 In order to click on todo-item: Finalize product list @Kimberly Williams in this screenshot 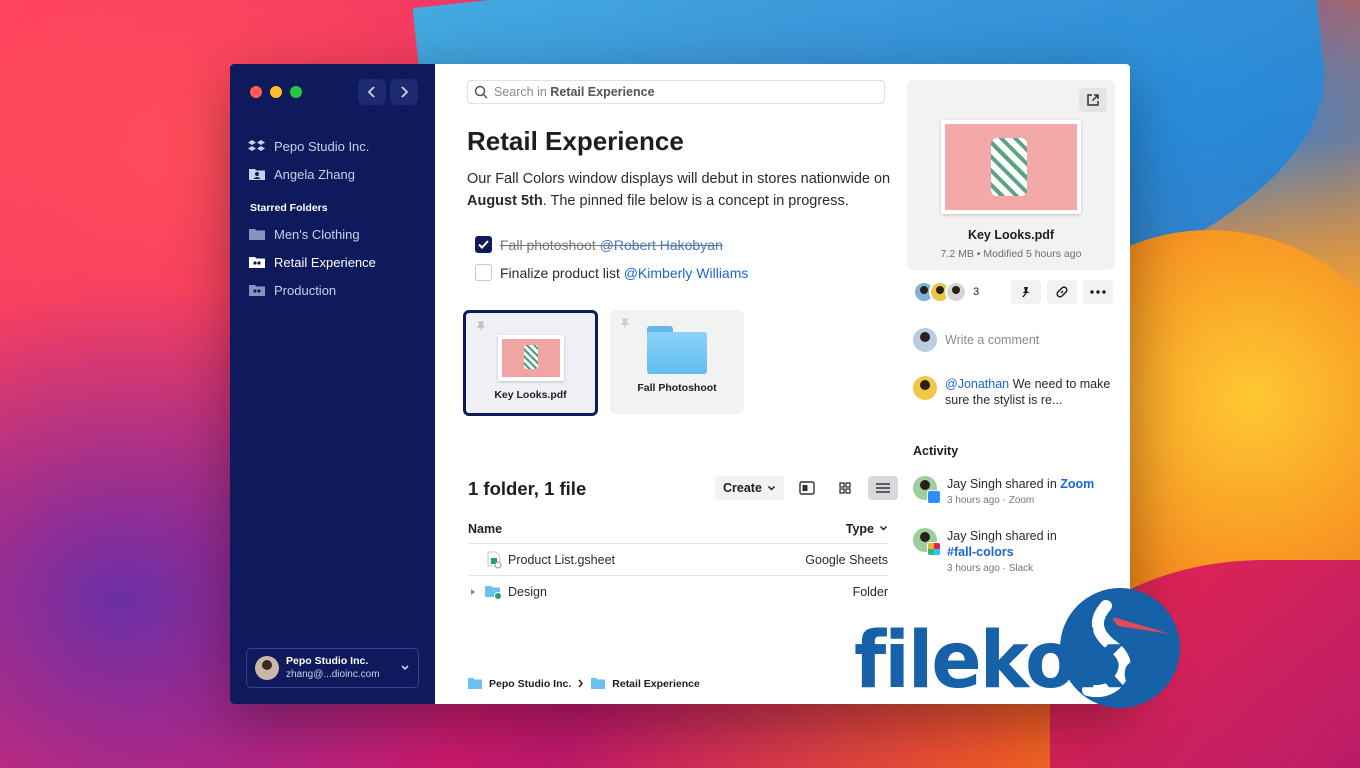, I will do `click(611, 272)`.